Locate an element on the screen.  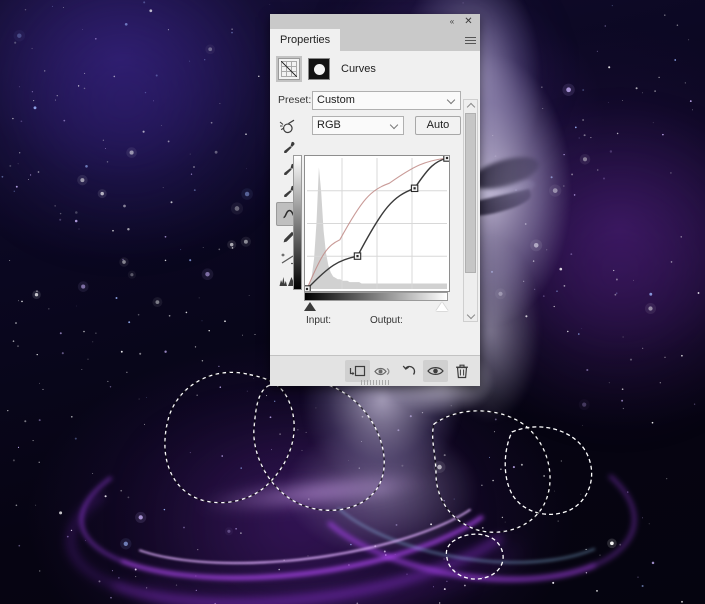
black-point-slider is located at coordinates (310, 306).